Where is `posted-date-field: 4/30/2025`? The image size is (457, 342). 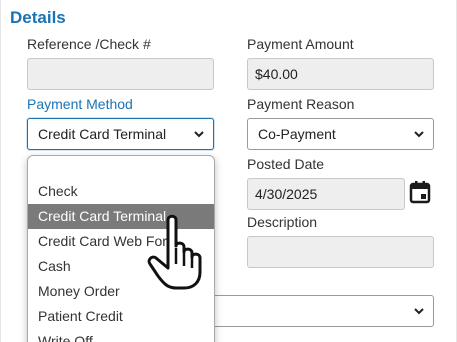 posted-date-field: 4/30/2025 is located at coordinates (326, 194).